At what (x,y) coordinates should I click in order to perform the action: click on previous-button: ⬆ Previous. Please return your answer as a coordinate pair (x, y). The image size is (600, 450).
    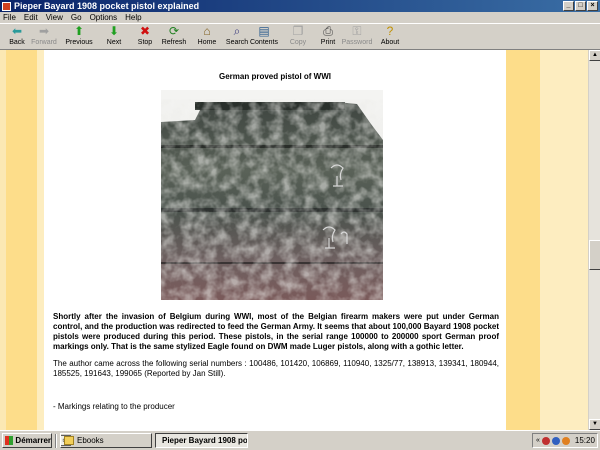
    Looking at the image, I should click on (79, 37).